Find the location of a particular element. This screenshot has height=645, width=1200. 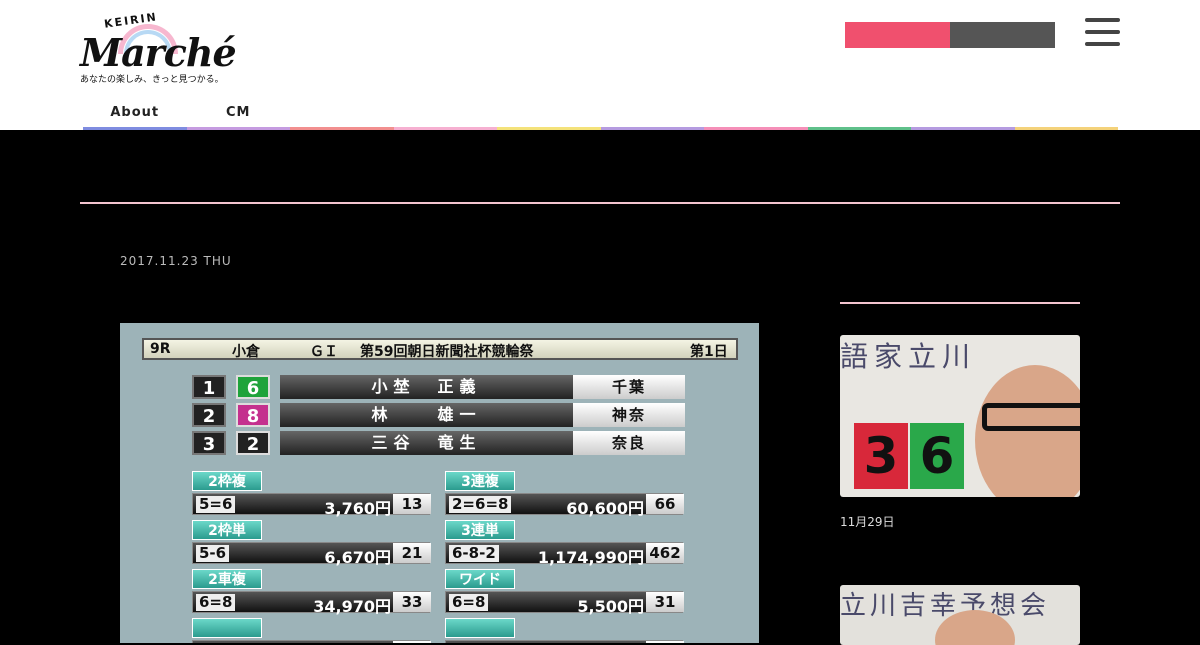

finish-rank: 3 is located at coordinates (209, 443).